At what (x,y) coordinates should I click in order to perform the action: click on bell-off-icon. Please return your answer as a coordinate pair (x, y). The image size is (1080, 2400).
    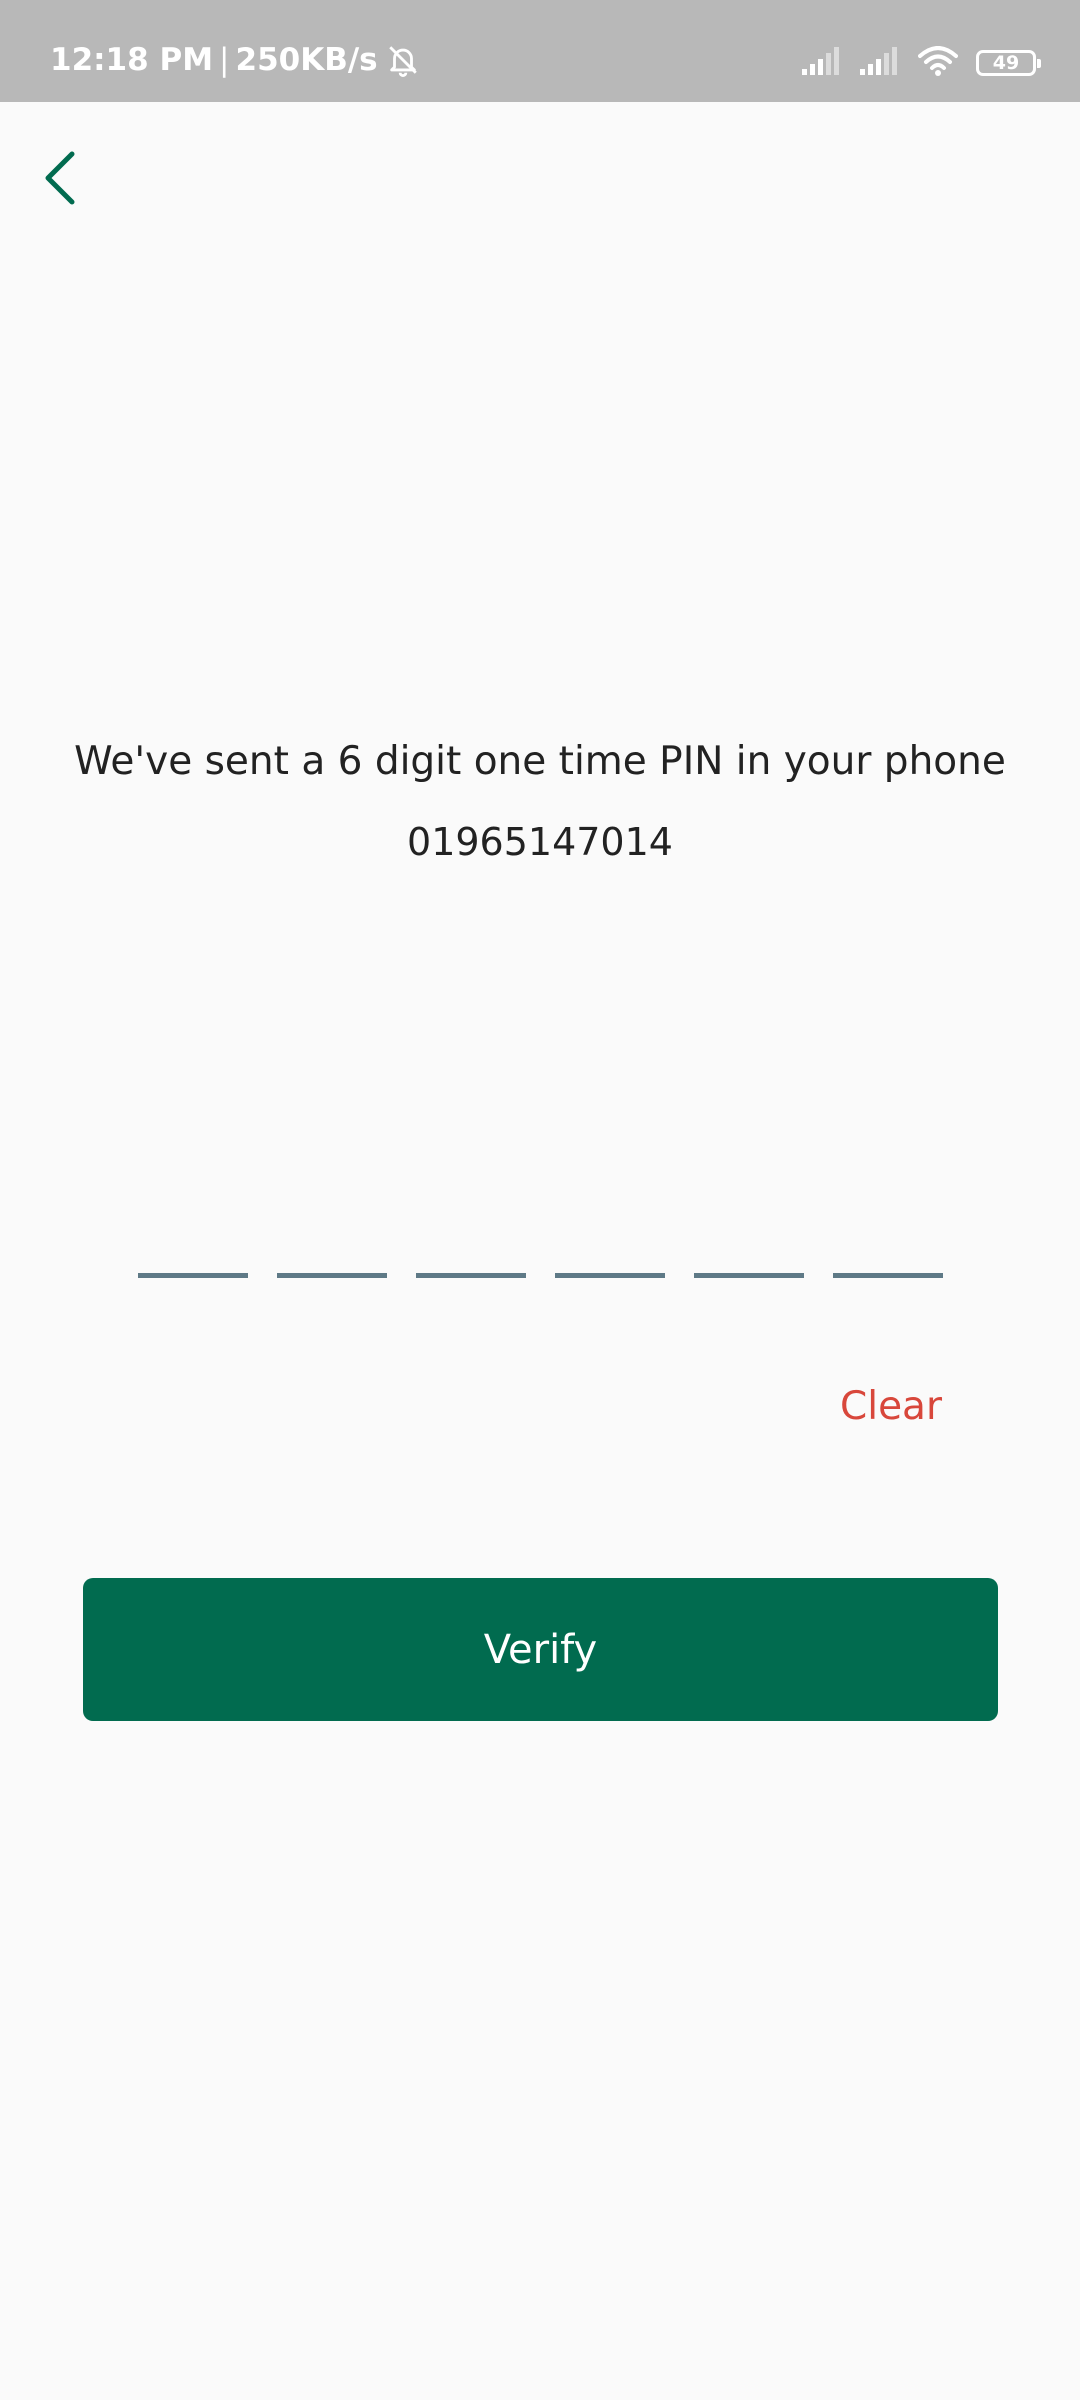
    Looking at the image, I should click on (403, 60).